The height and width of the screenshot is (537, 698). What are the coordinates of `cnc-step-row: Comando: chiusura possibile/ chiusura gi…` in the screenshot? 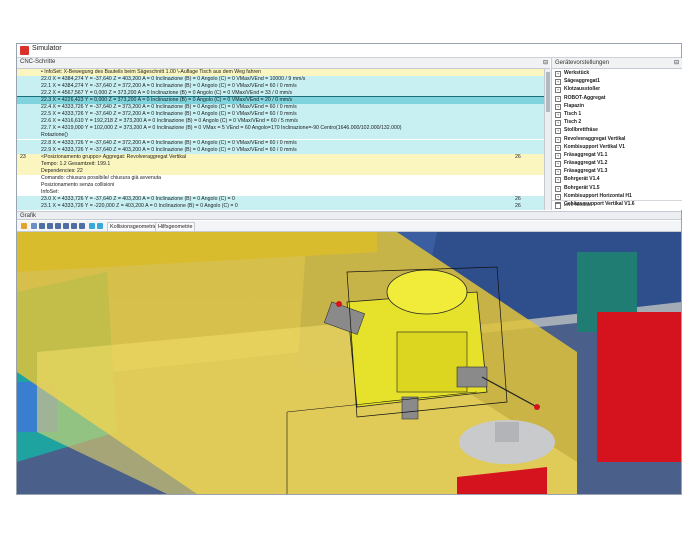 It's located at (280, 178).